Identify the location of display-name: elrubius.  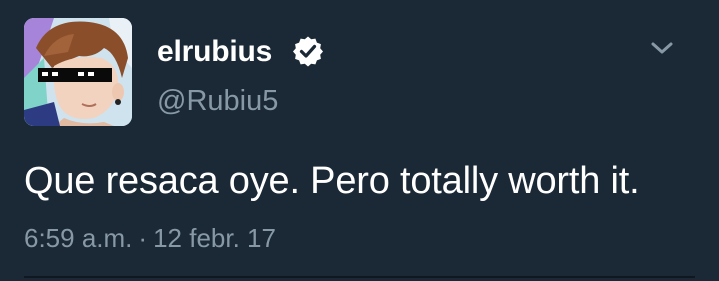
(214, 52).